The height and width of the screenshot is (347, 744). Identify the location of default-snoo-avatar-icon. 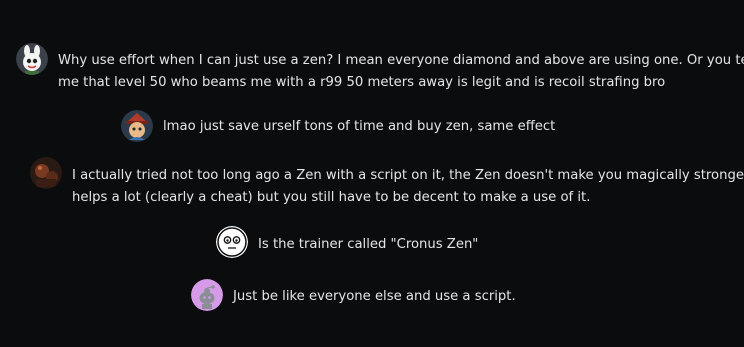
(207, 295).